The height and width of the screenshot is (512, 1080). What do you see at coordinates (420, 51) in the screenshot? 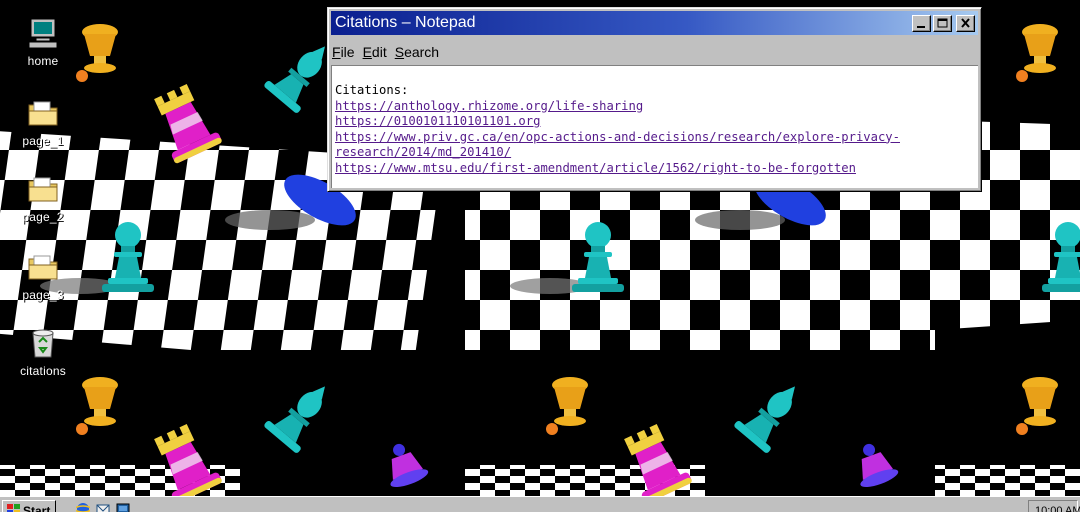
I see `menu-search: Search` at bounding box center [420, 51].